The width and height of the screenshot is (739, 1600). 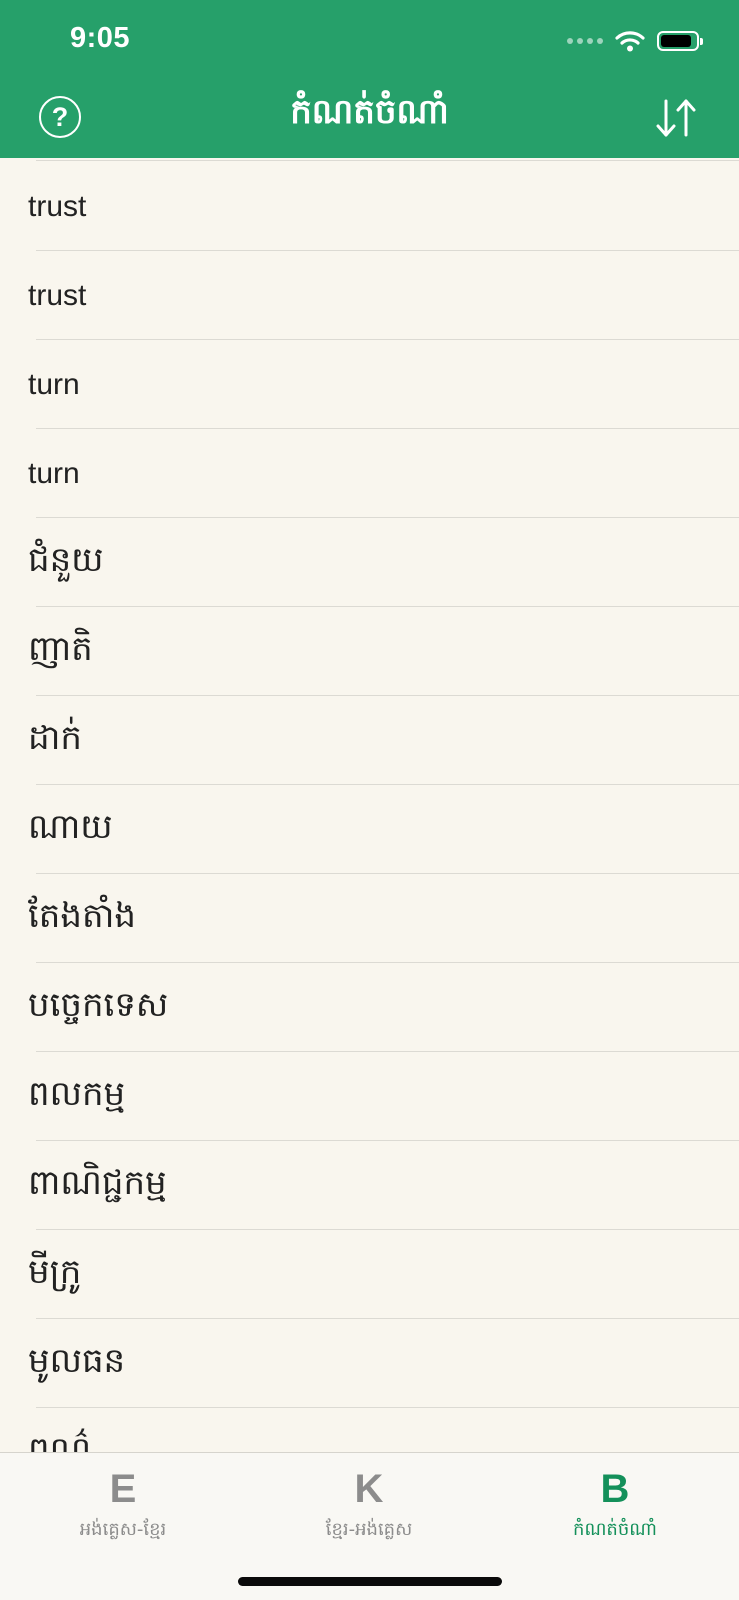 What do you see at coordinates (676, 118) in the screenshot?
I see `sort-icon` at bounding box center [676, 118].